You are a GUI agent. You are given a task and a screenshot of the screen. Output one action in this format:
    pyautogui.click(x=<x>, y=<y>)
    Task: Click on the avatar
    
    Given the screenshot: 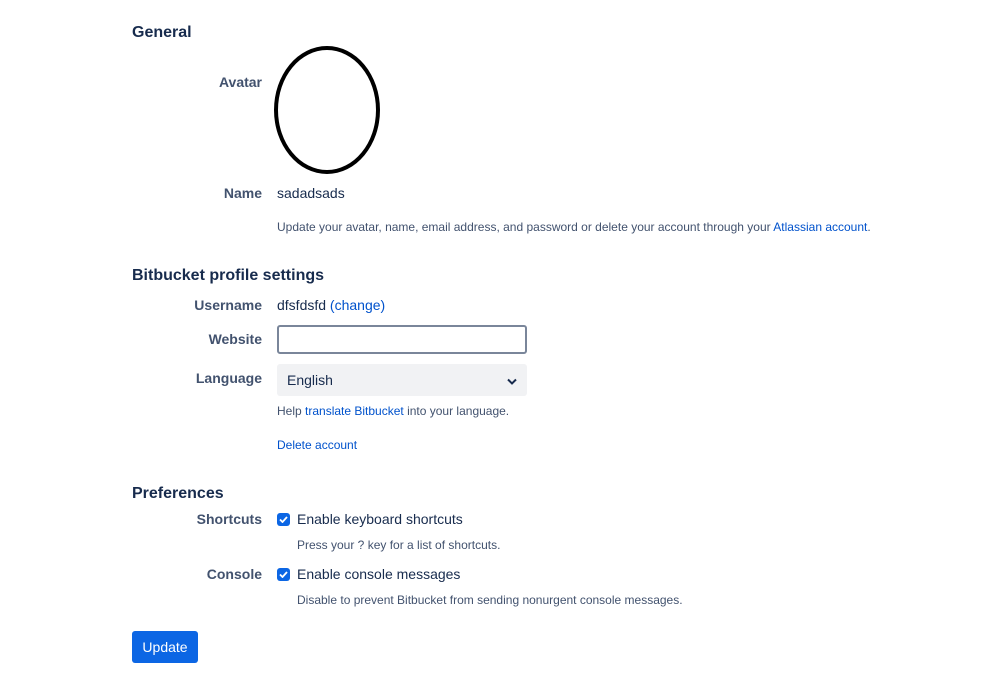 What is the action you would take?
    pyautogui.click(x=327, y=110)
    